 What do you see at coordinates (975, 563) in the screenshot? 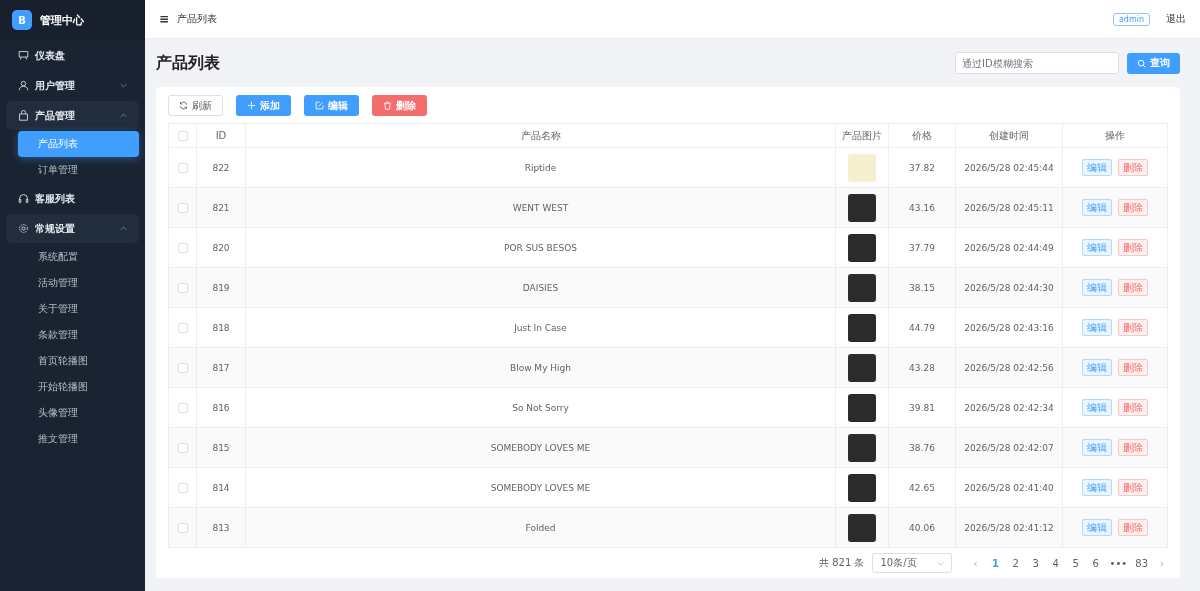
I see `previous-page-button: ‹` at bounding box center [975, 563].